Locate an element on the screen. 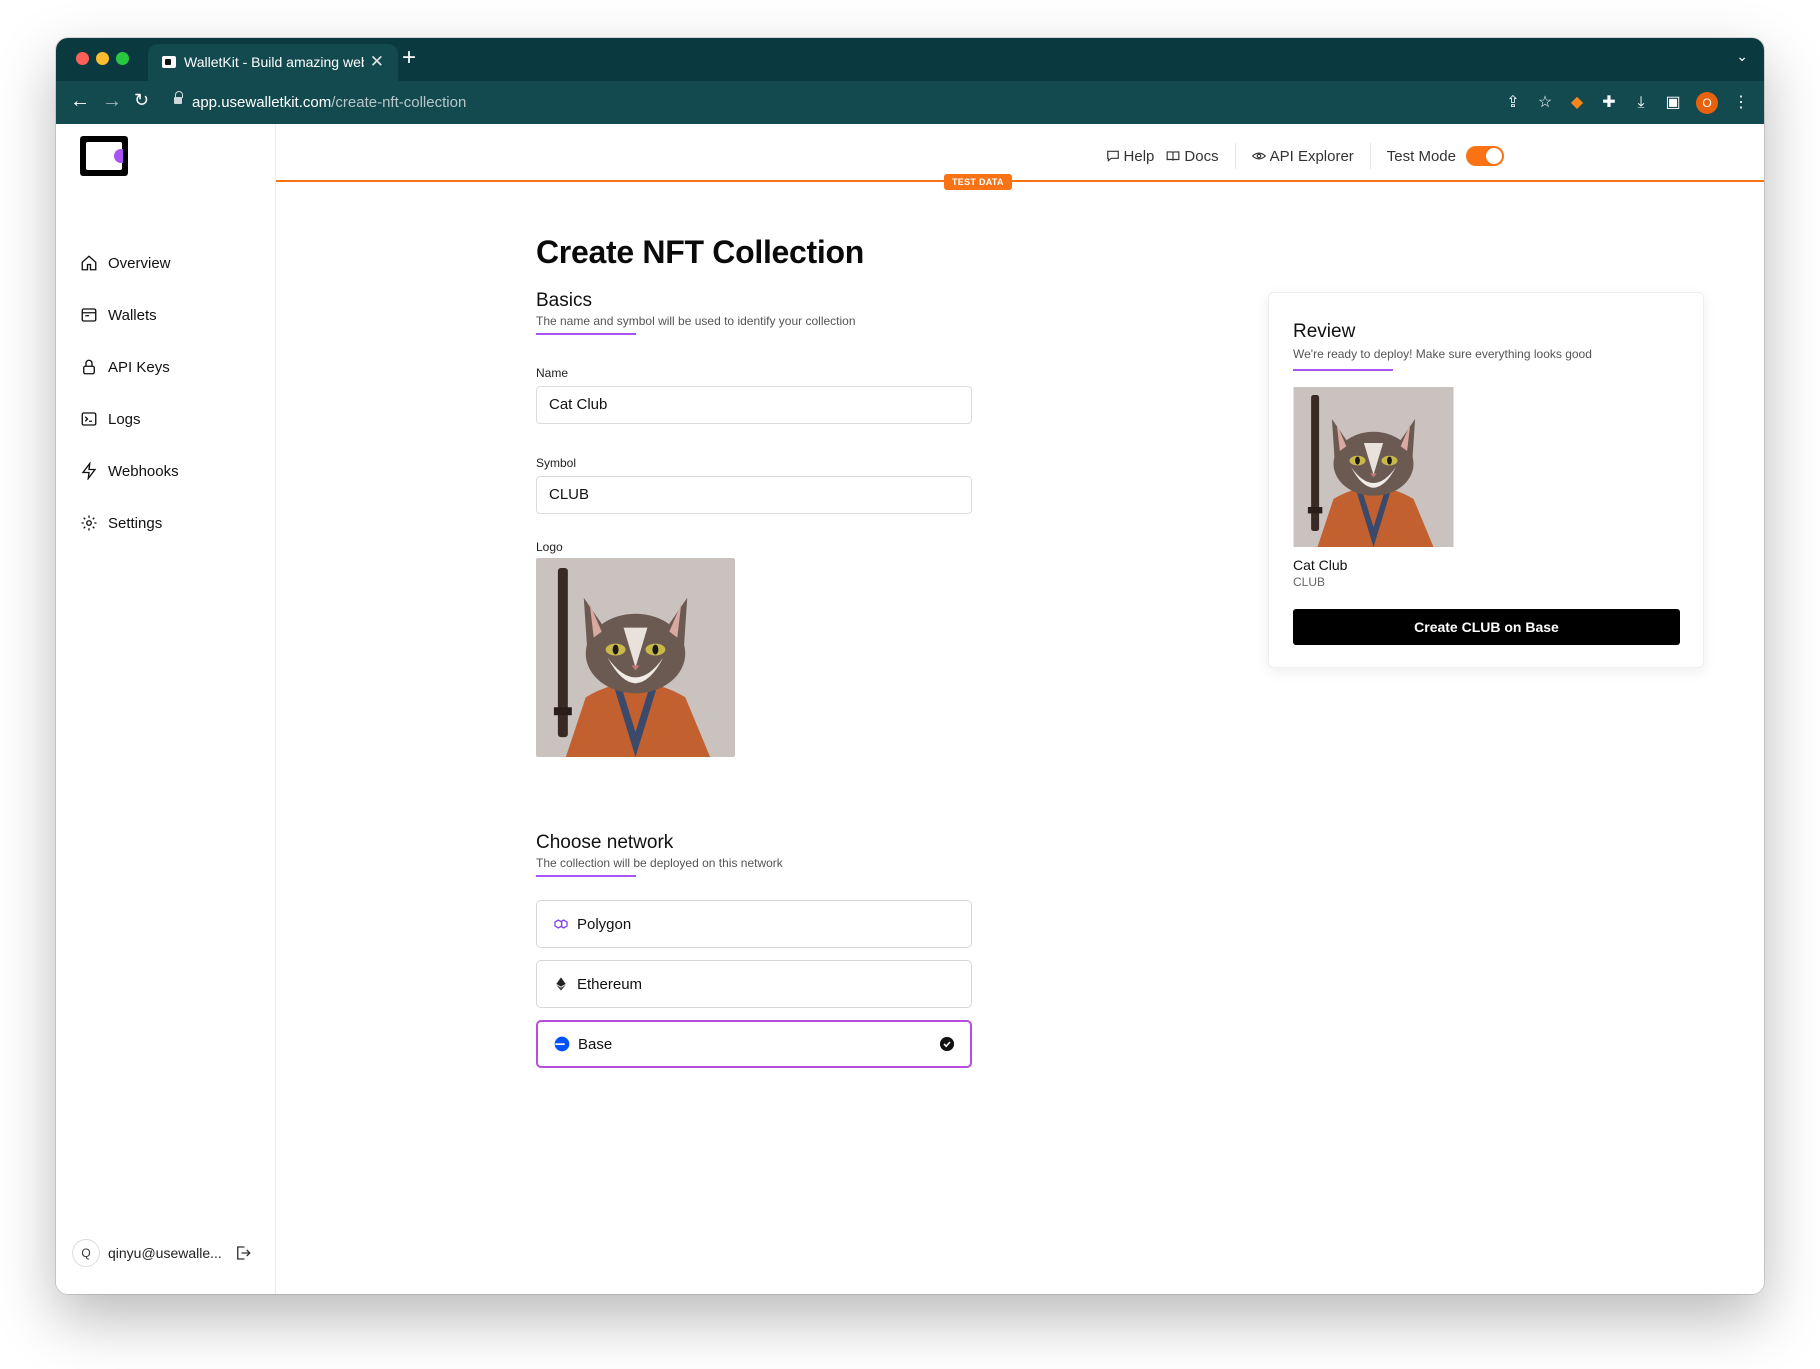 This screenshot has width=1820, height=1369. network-label: Ethereum is located at coordinates (610, 984).